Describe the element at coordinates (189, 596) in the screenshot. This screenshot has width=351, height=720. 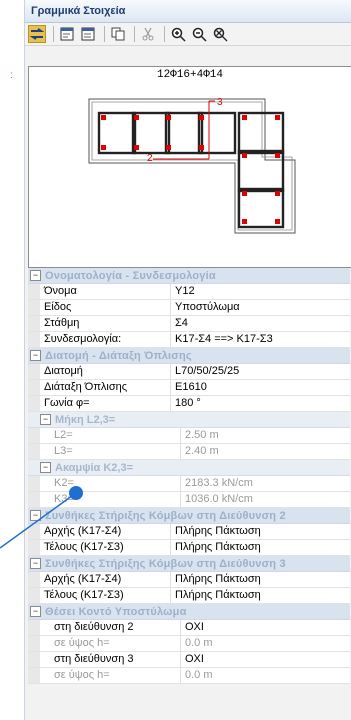
I see `prop-row-end-dir3: Τέλους (K17-Σ3) Πλήρης Πάκτωση` at that location.